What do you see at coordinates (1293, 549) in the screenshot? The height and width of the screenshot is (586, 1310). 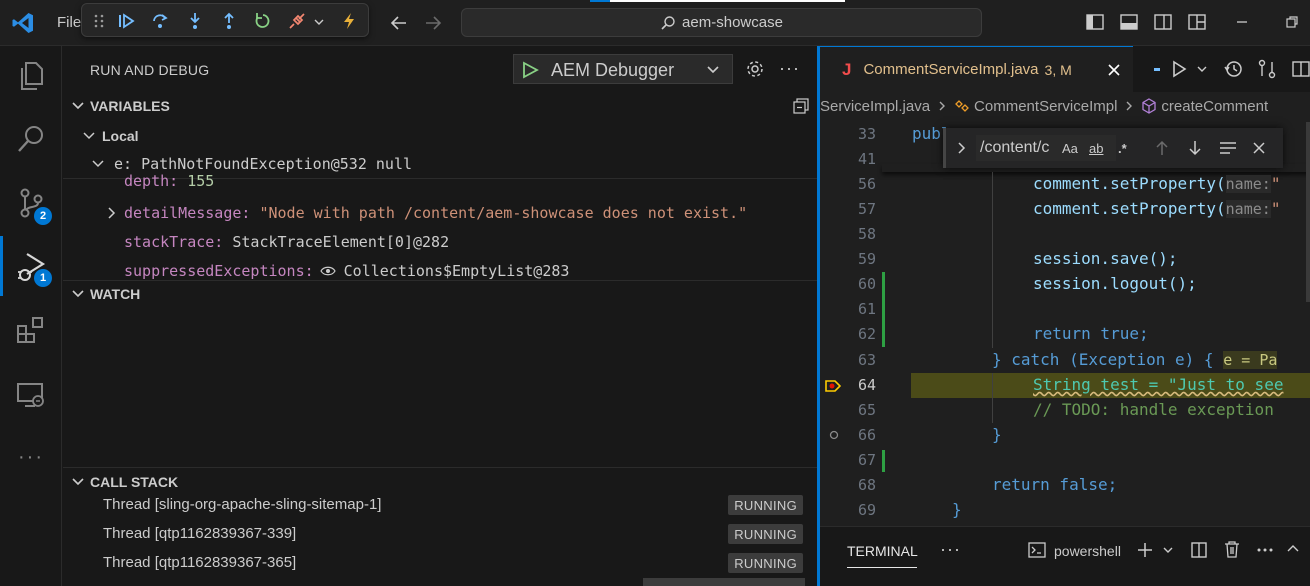 I see `chevron-up-icon` at bounding box center [1293, 549].